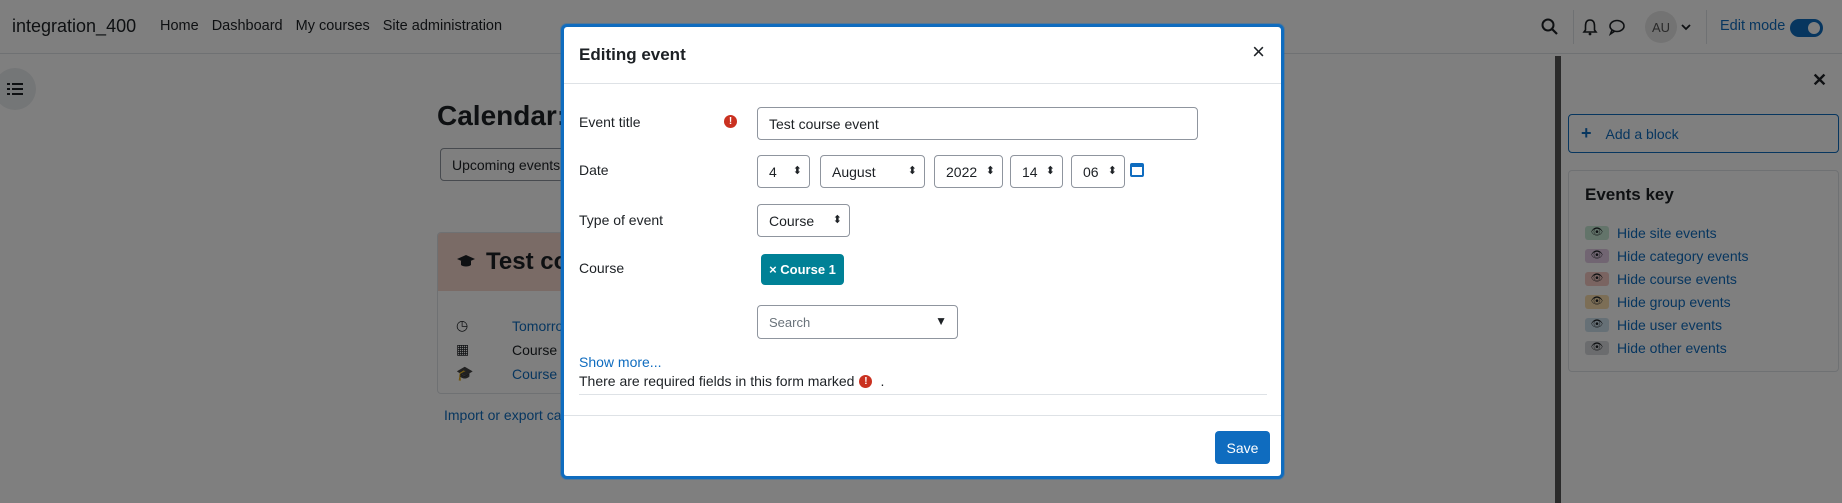 The height and width of the screenshot is (503, 1842). I want to click on modal-title: Editing event, so click(632, 54).